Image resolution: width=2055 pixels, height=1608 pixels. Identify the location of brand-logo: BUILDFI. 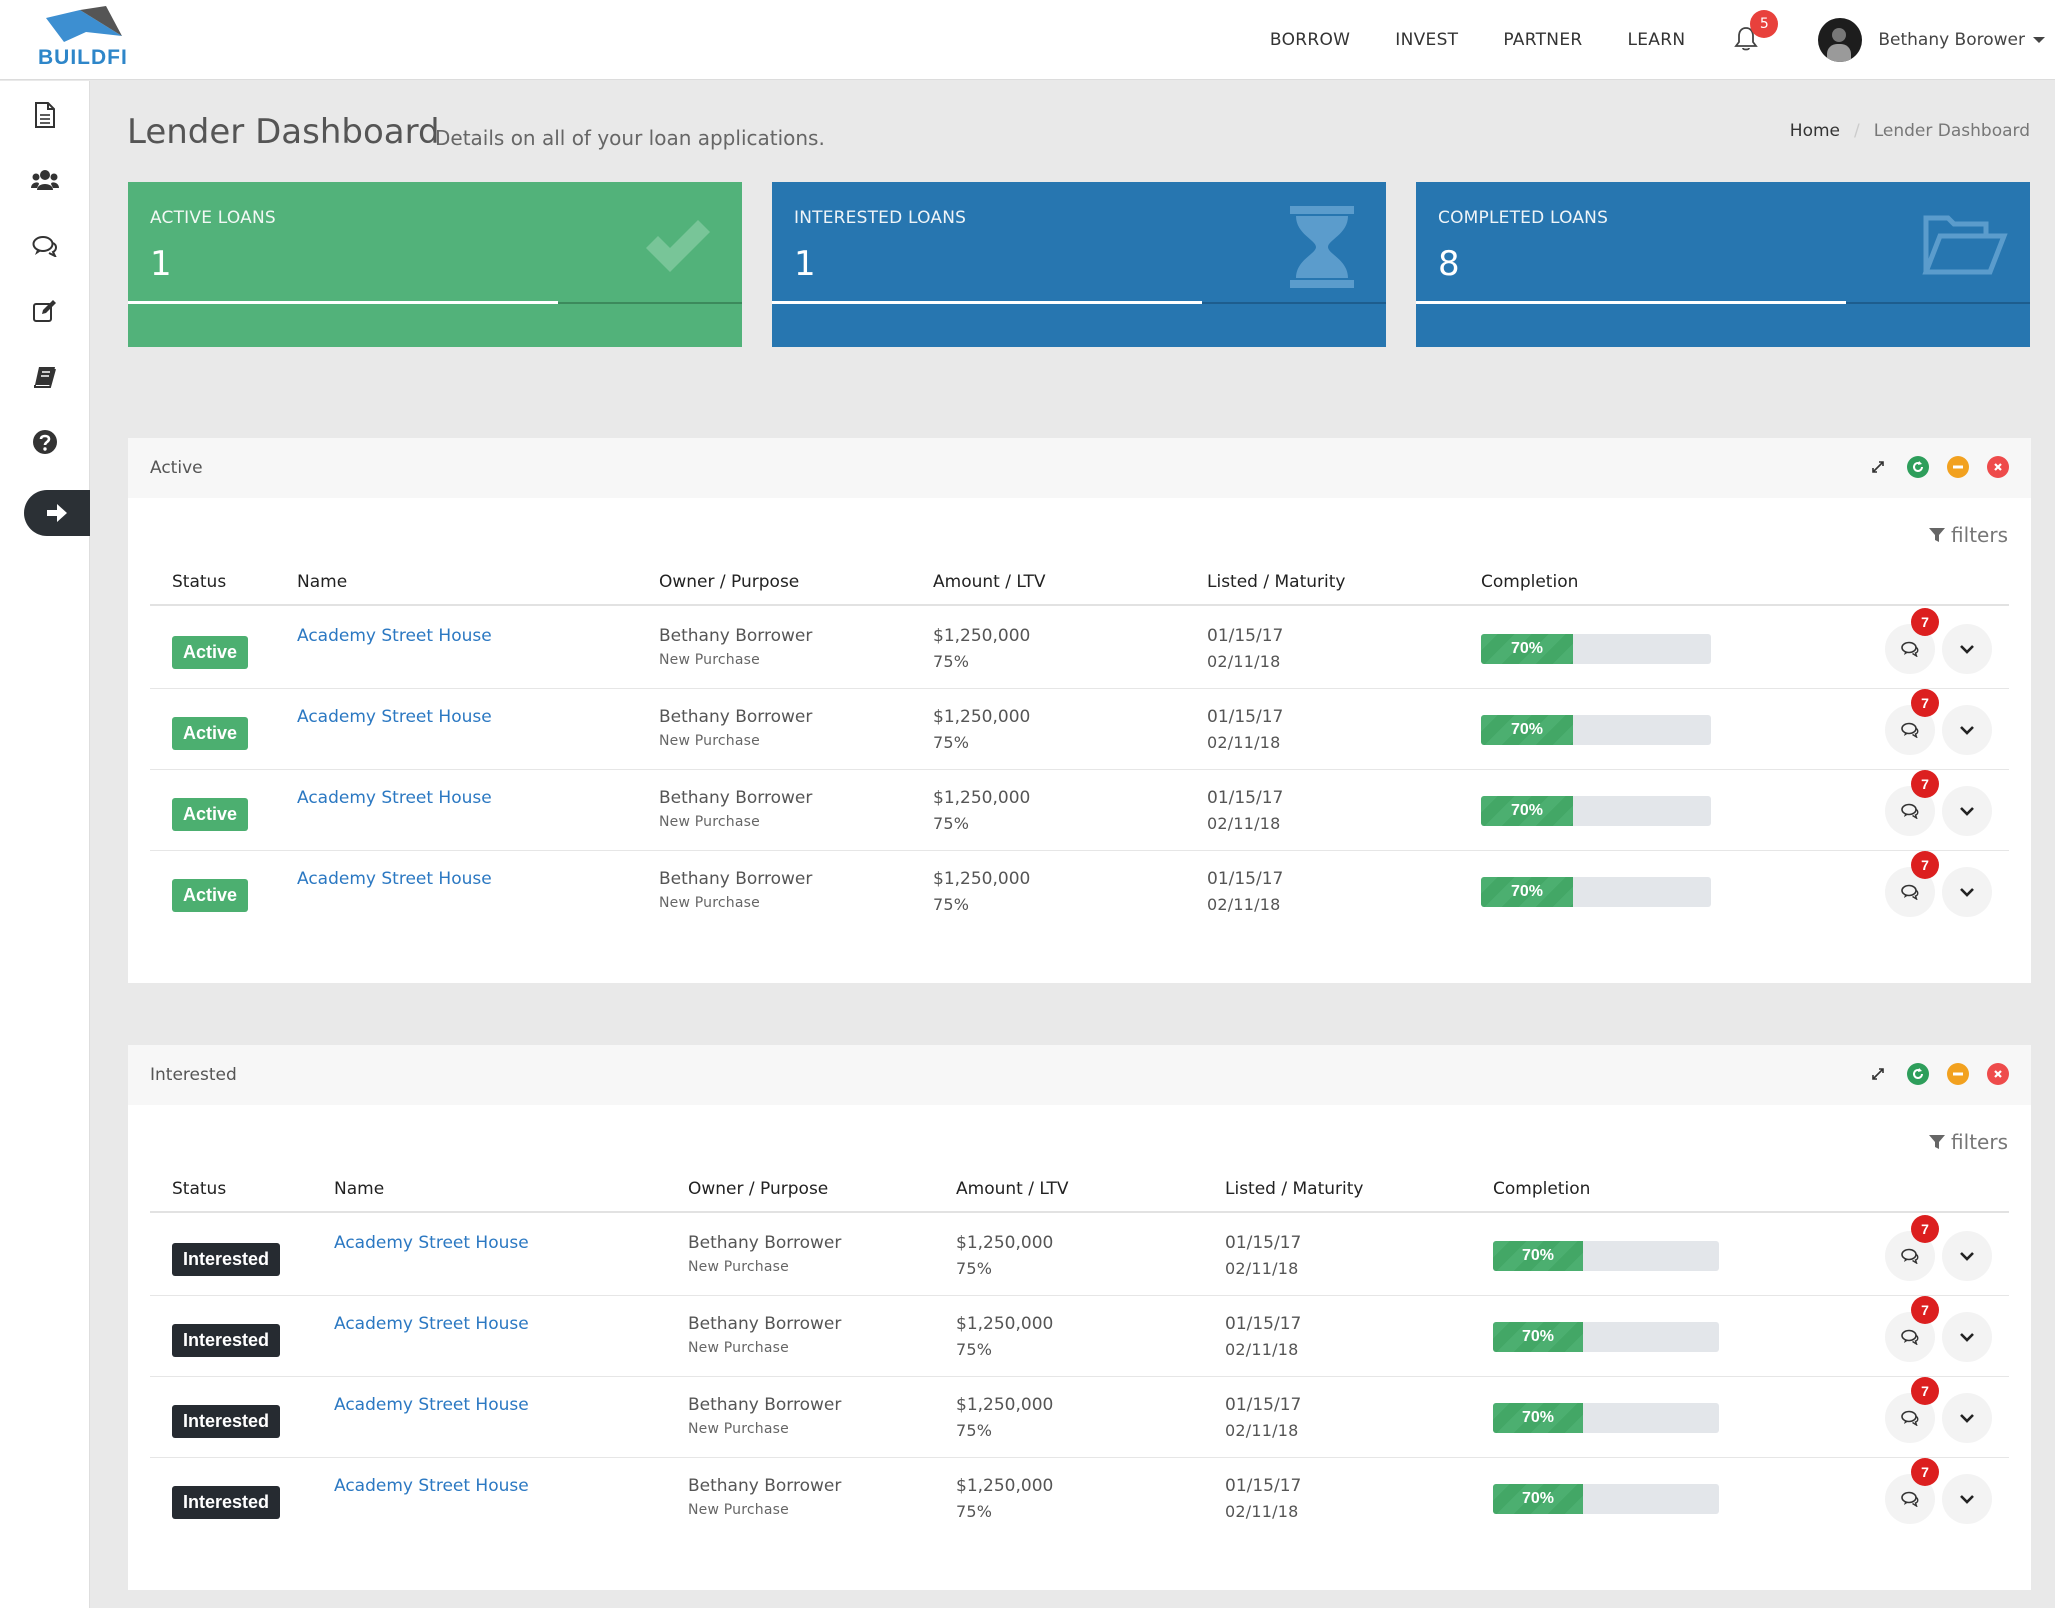
(86, 39).